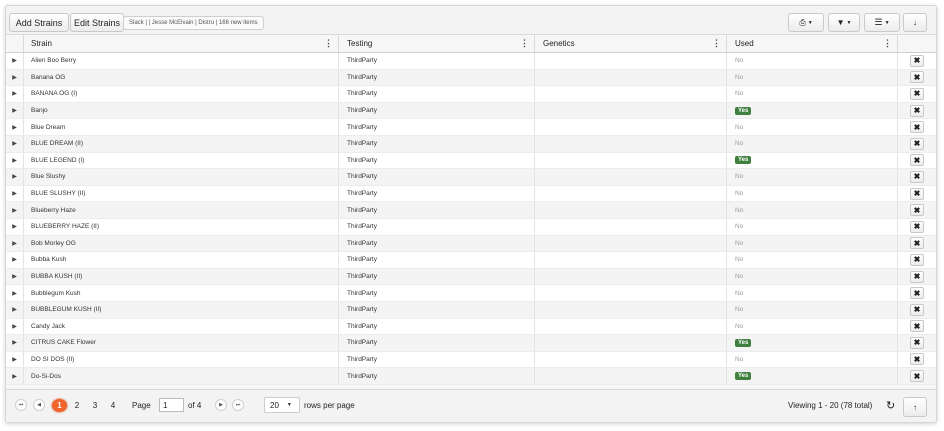  What do you see at coordinates (59, 405) in the screenshot?
I see `page-1-button: 1` at bounding box center [59, 405].